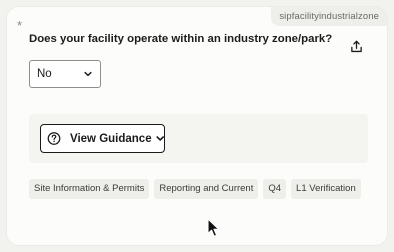  I want to click on question-circle-icon, so click(54, 138).